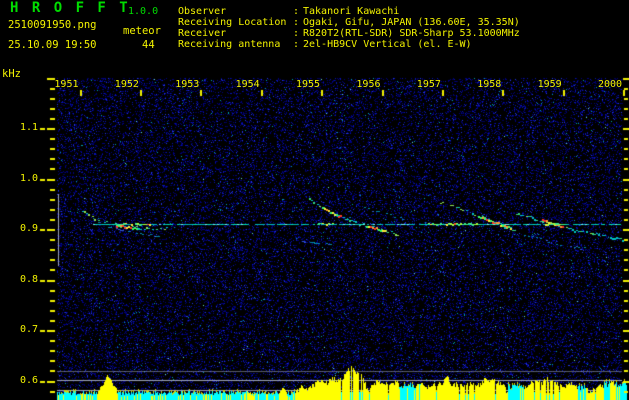 This screenshot has width=629, height=400. Describe the element at coordinates (52, 45) in the screenshot. I see `datetime-label: 25.10.09 19:50` at that location.